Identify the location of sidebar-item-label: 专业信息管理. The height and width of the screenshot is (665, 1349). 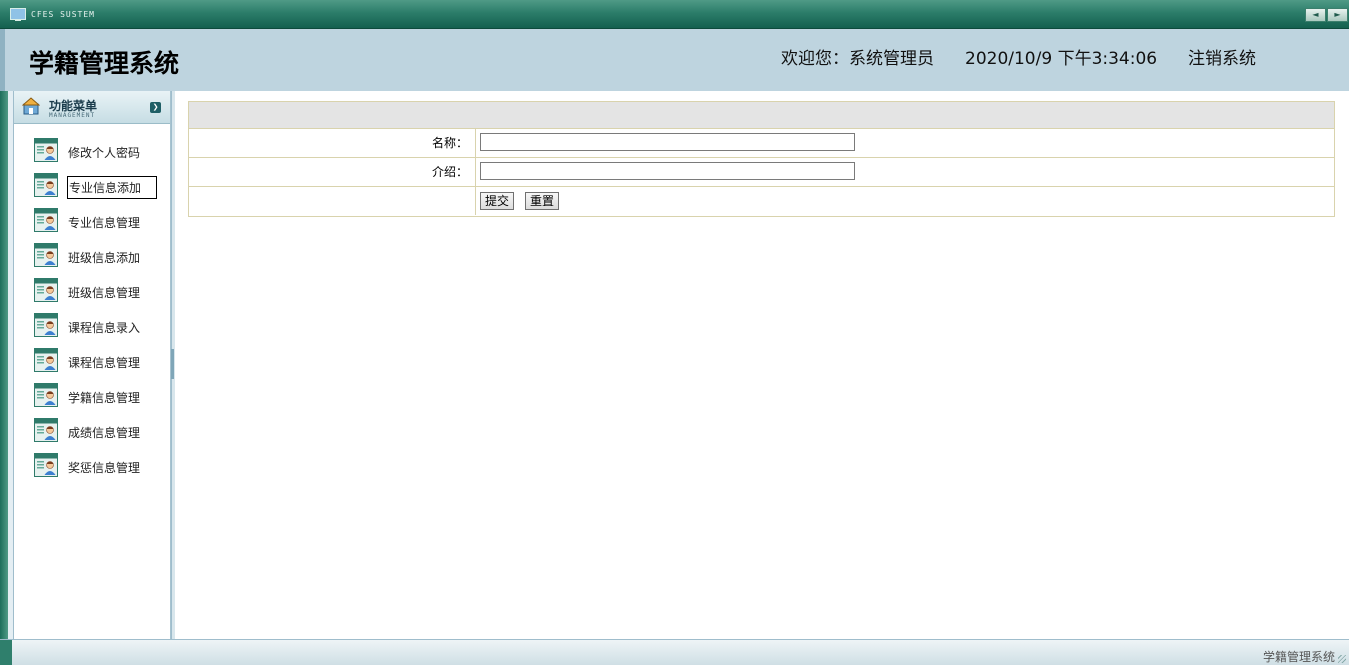
(104, 223).